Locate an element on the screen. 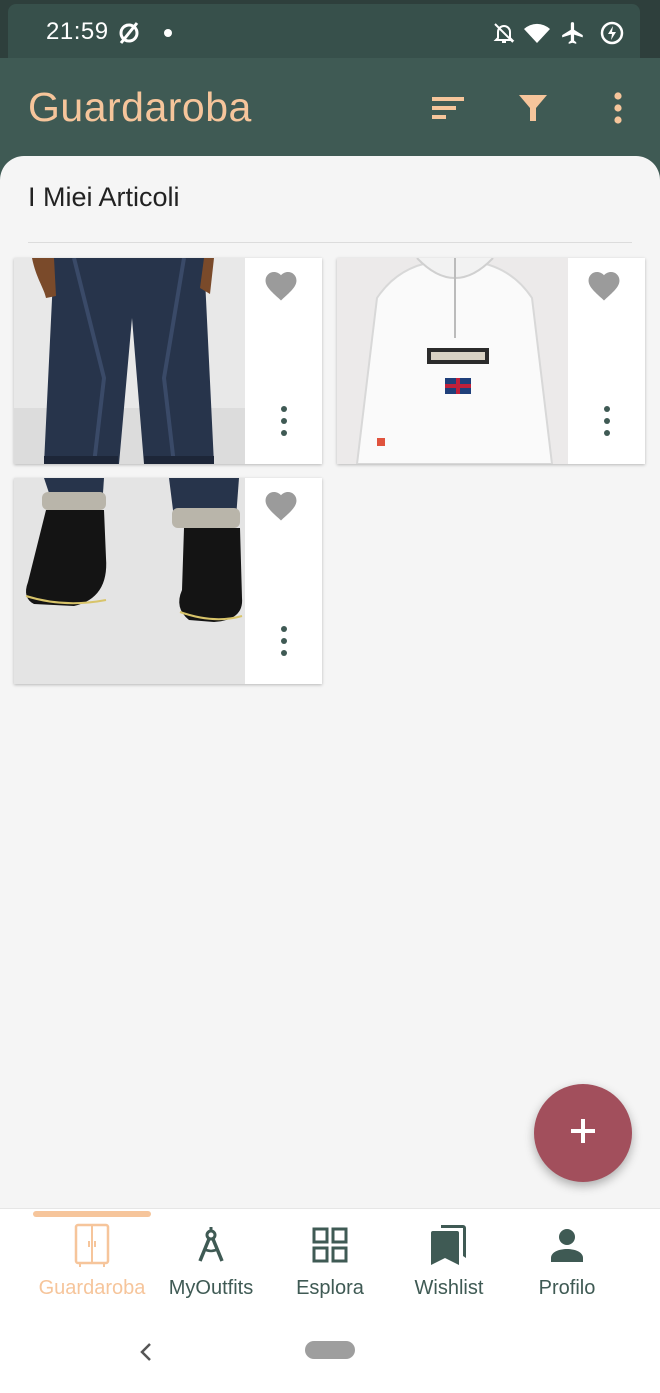 This screenshot has height=1393, width=660. item-image-jacket is located at coordinates (452, 361).